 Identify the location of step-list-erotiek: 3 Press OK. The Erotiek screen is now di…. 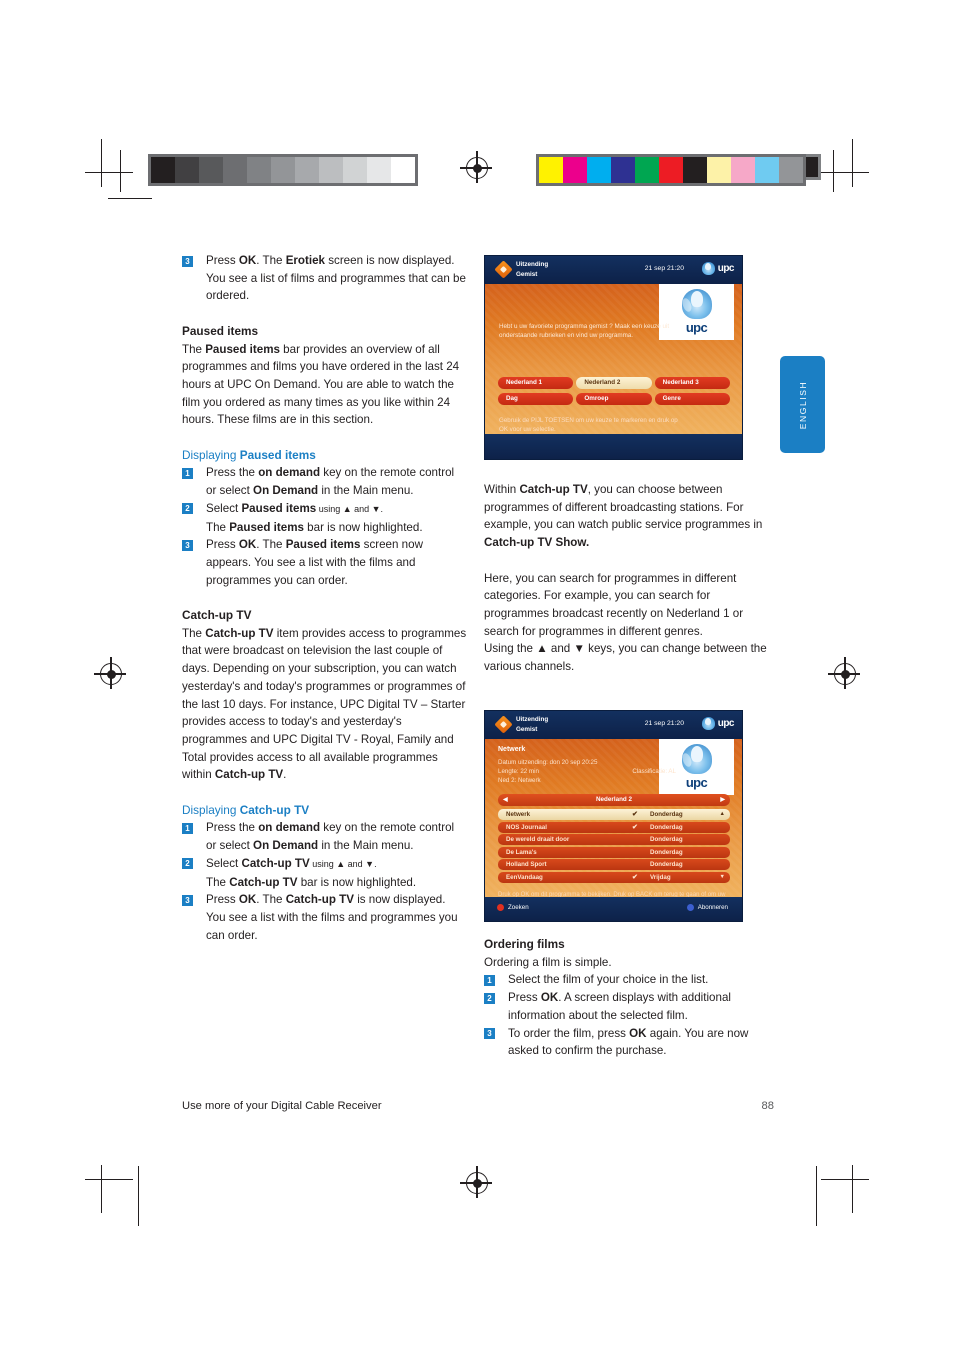
(324, 278).